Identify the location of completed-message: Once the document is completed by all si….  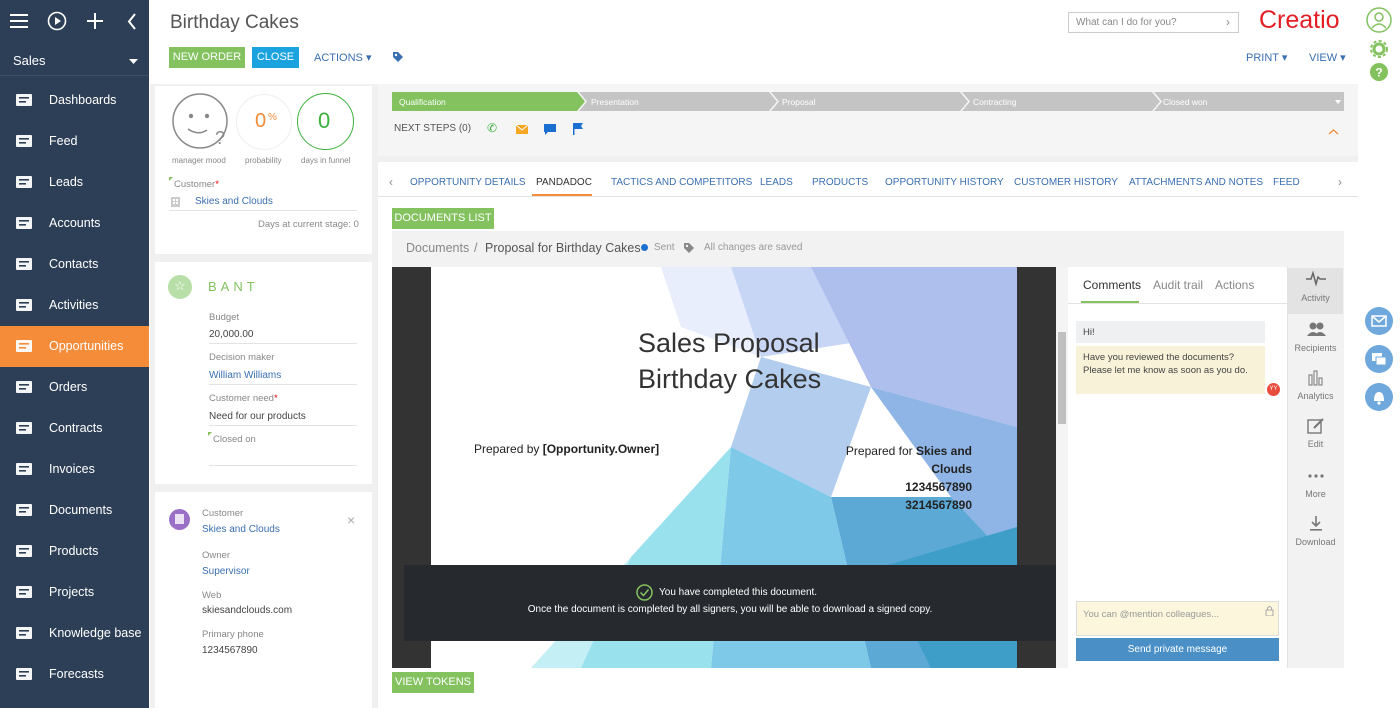
(730, 609).